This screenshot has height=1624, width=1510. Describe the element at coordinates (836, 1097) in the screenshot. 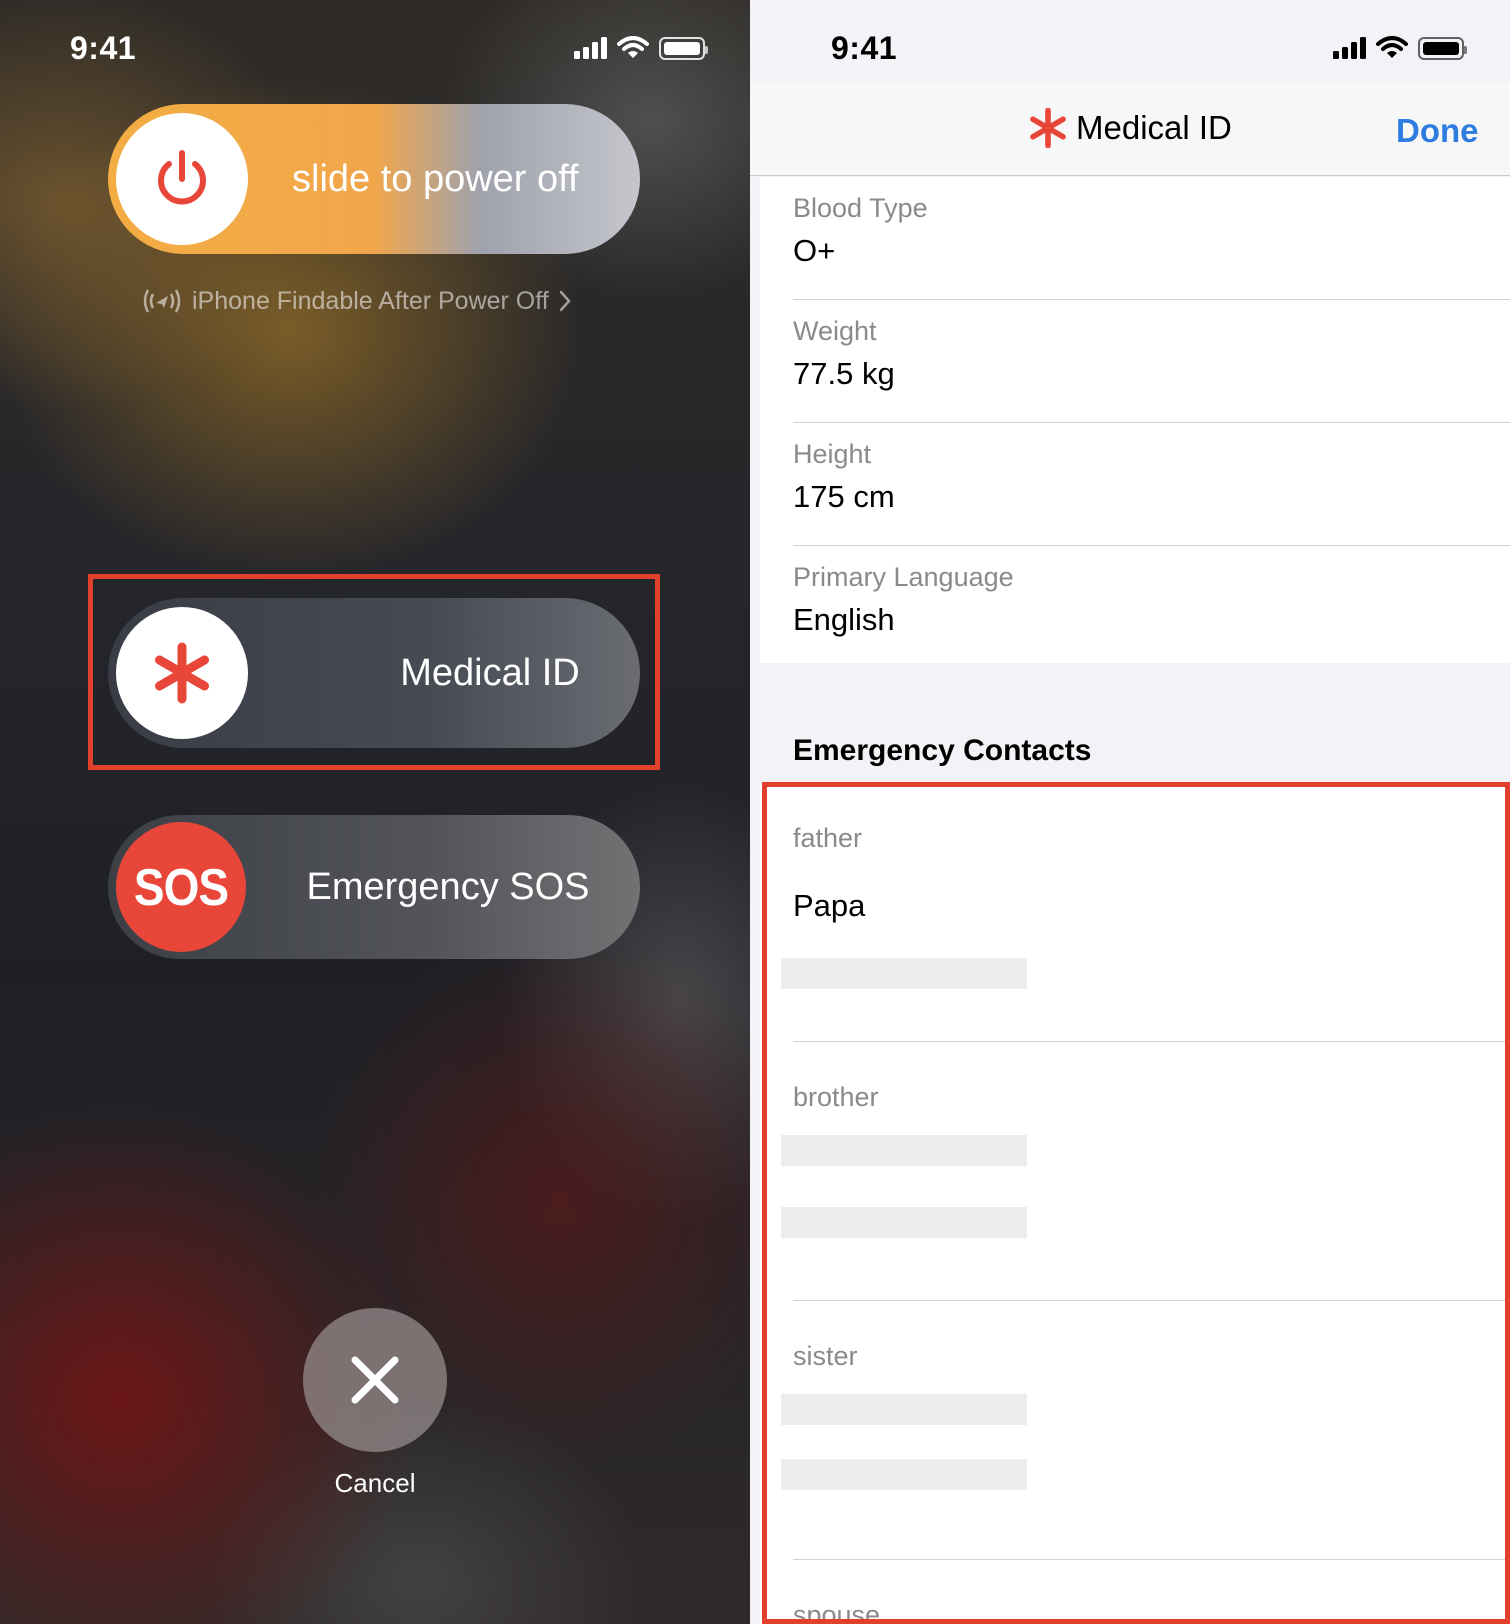

I see `contact-relation: brother` at that location.